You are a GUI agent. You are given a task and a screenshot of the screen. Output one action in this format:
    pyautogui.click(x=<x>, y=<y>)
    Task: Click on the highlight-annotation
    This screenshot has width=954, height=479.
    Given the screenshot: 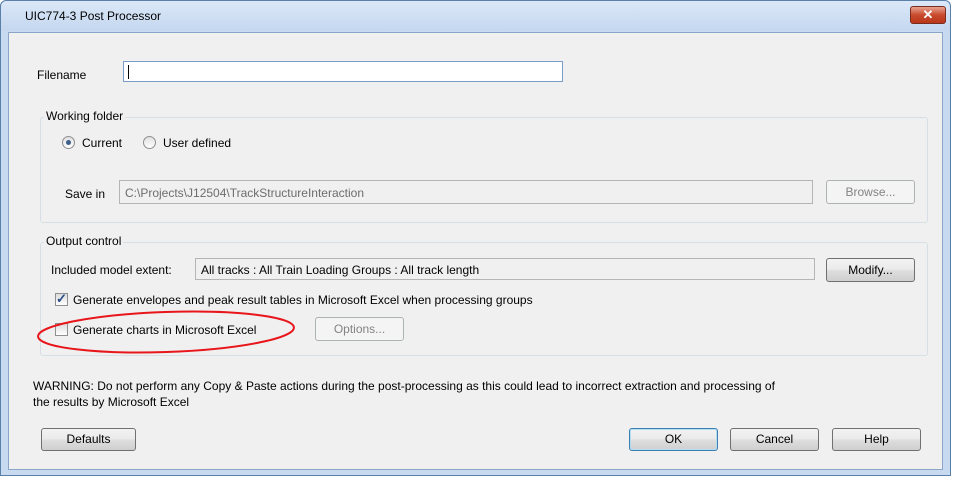 What is the action you would take?
    pyautogui.click(x=166, y=332)
    